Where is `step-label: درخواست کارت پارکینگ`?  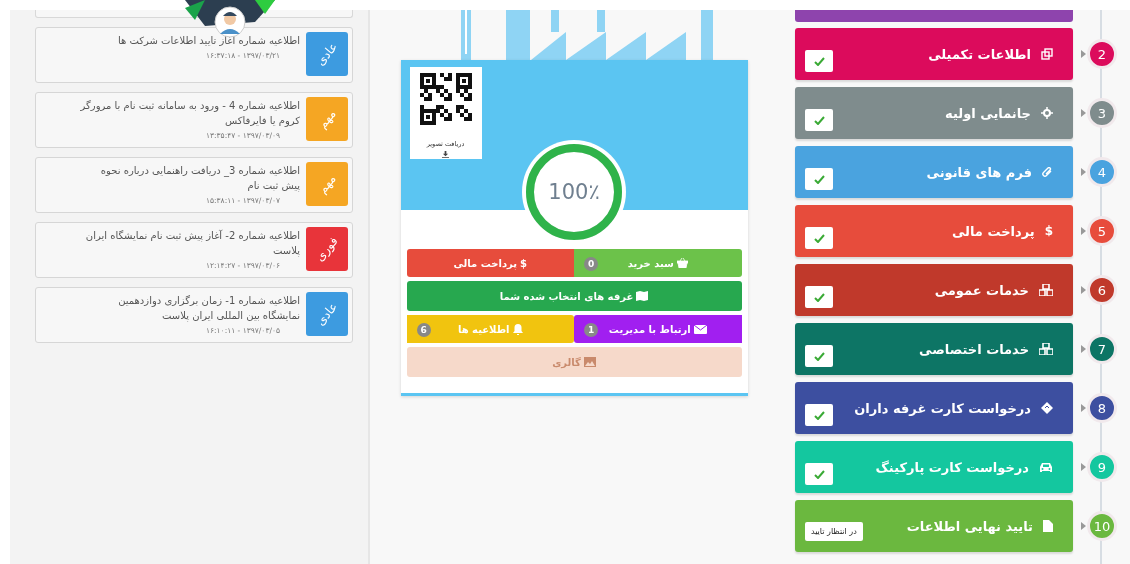 step-label: درخواست کارت پارکینگ is located at coordinates (952, 467).